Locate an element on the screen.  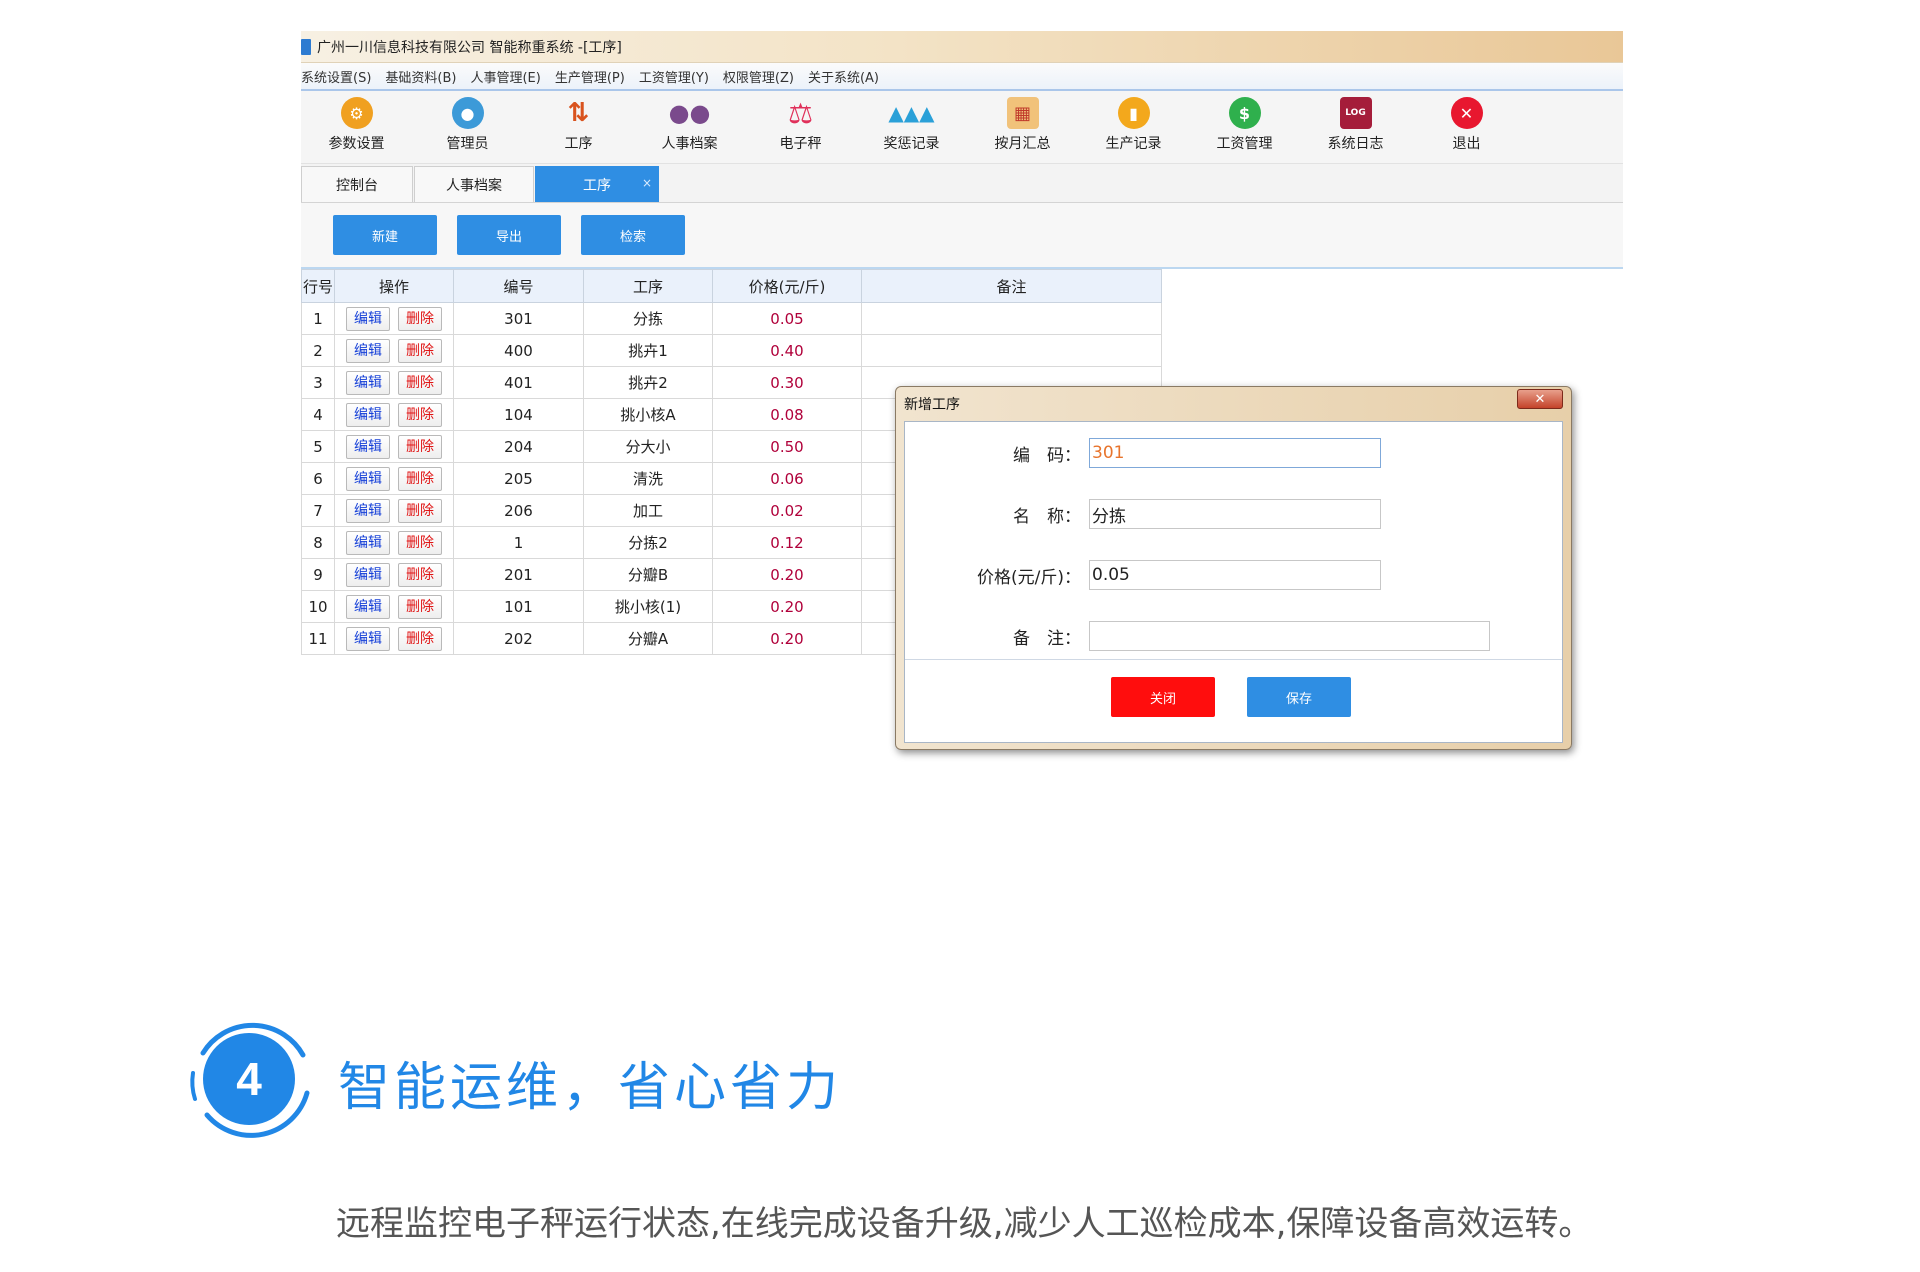
export-button: 导出 is located at coordinates (509, 235).